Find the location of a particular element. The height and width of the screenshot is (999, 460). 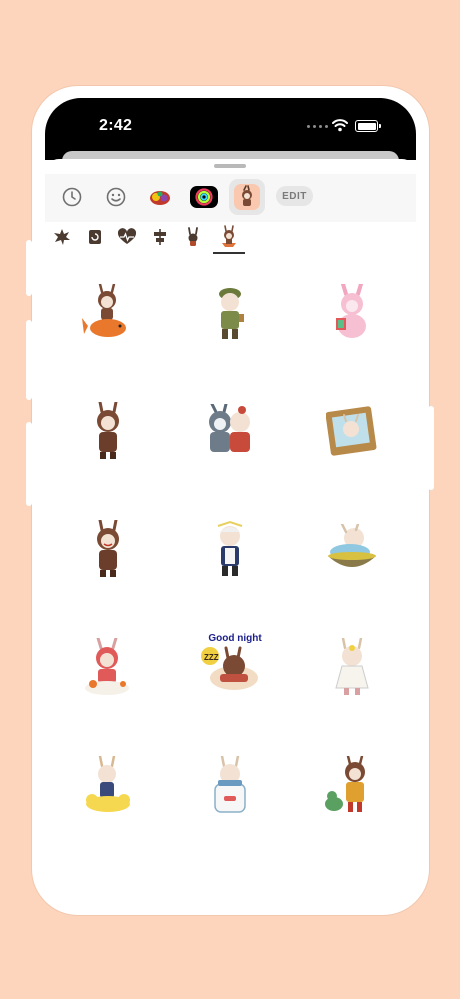

battery-icon is located at coordinates (368, 126).